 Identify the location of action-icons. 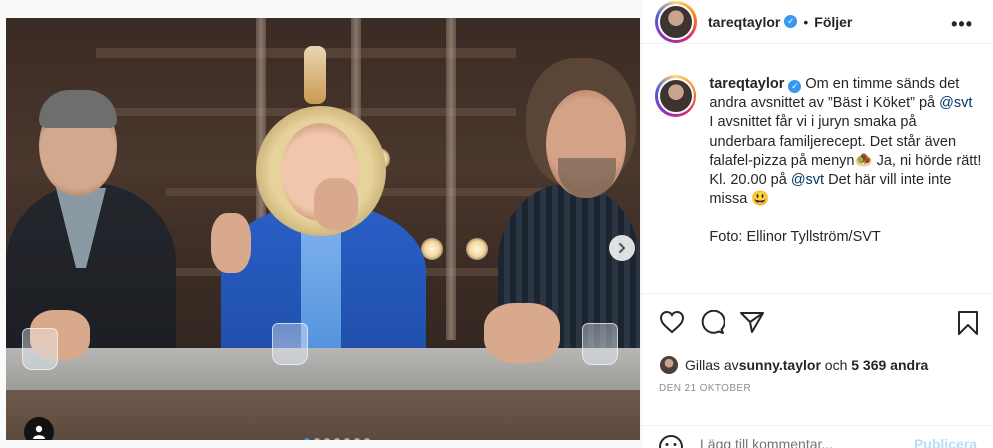
(712, 322).